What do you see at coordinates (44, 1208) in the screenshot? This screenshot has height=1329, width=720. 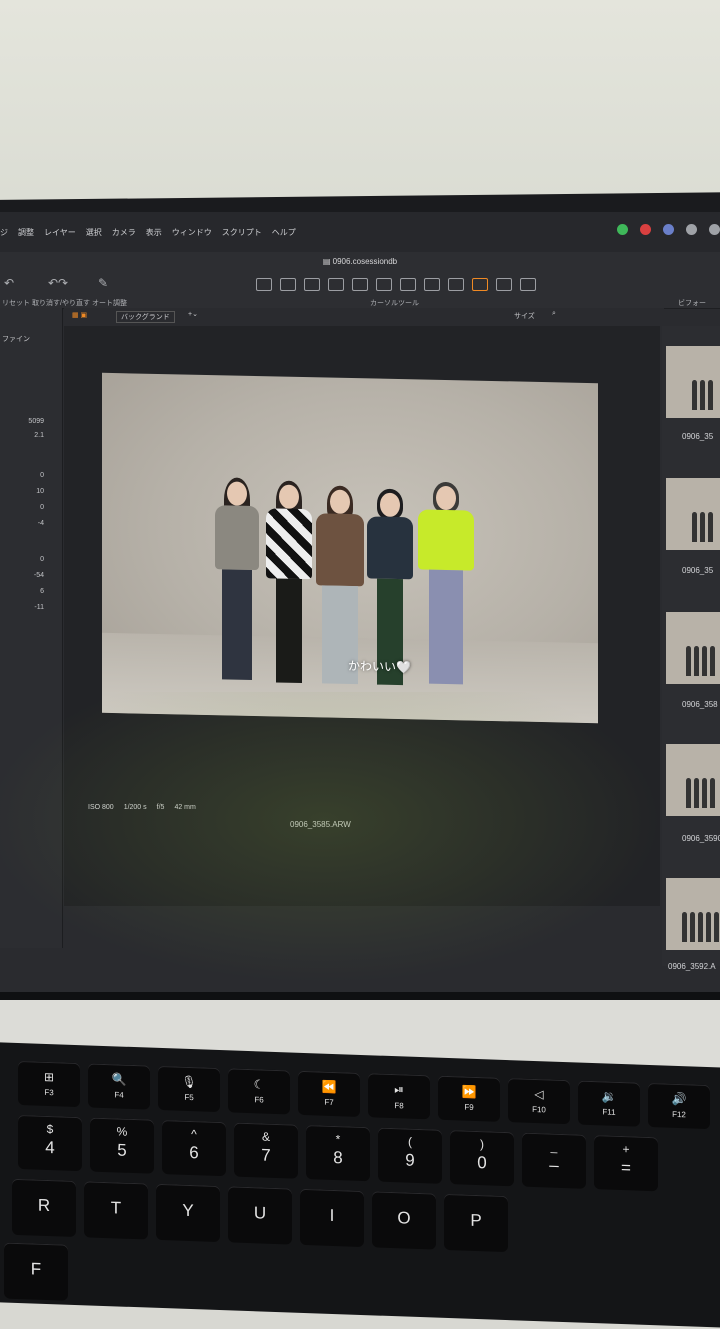 I see `key-r: R` at bounding box center [44, 1208].